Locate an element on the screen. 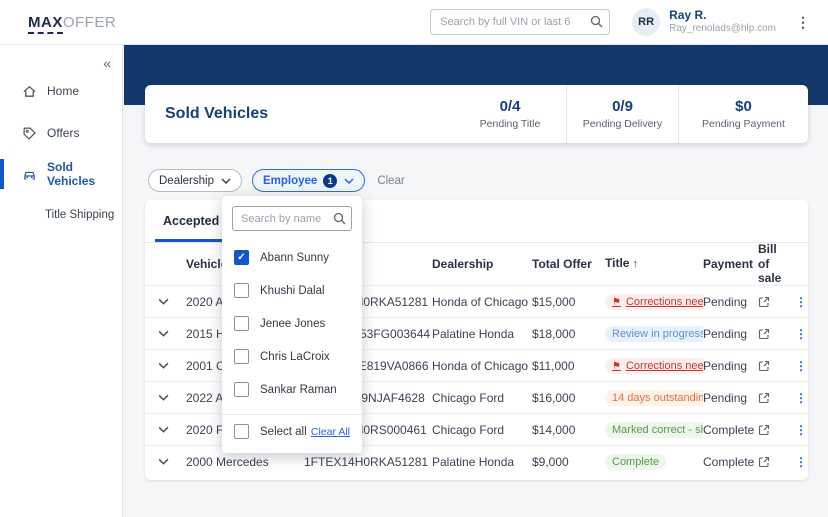 This screenshot has height=517, width=828. vehicle-cell: 2000 Mercedes is located at coordinates (227, 461).